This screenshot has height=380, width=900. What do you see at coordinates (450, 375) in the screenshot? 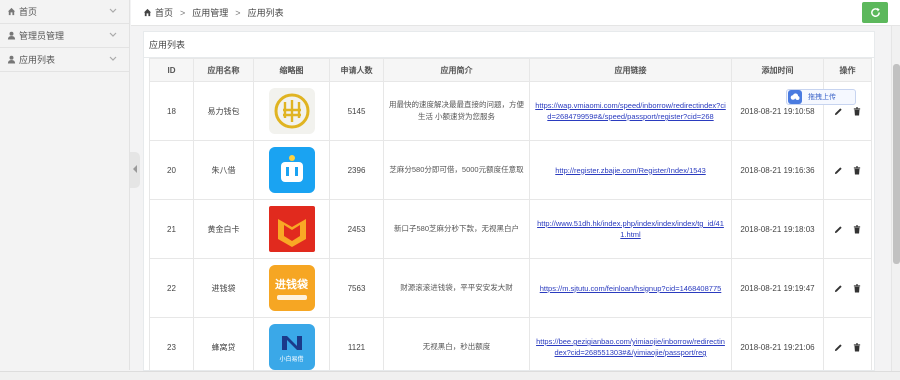
I see `status-bar` at bounding box center [450, 375].